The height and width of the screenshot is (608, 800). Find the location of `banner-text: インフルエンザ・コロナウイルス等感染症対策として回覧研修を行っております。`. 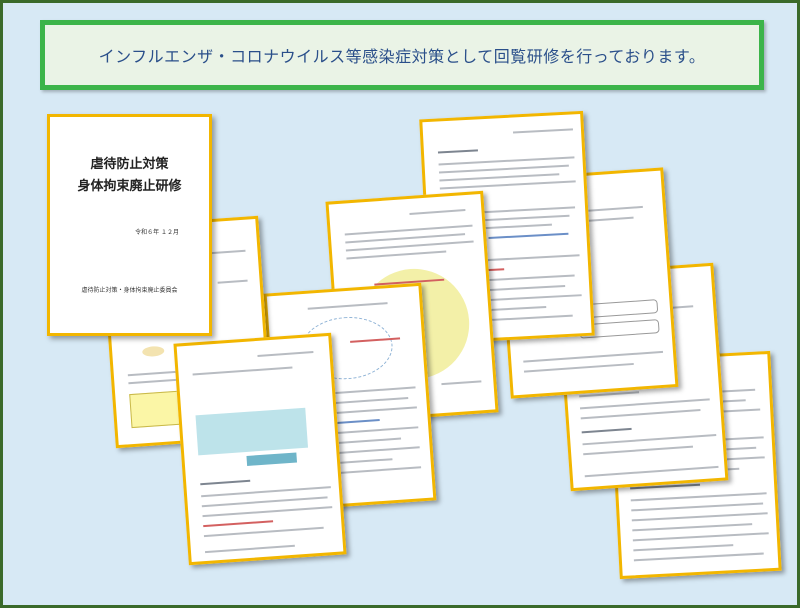

banner-text: インフルエンザ・コロナウイルス等感染症対策として回覧研修を行っております。 is located at coordinates (402, 56).